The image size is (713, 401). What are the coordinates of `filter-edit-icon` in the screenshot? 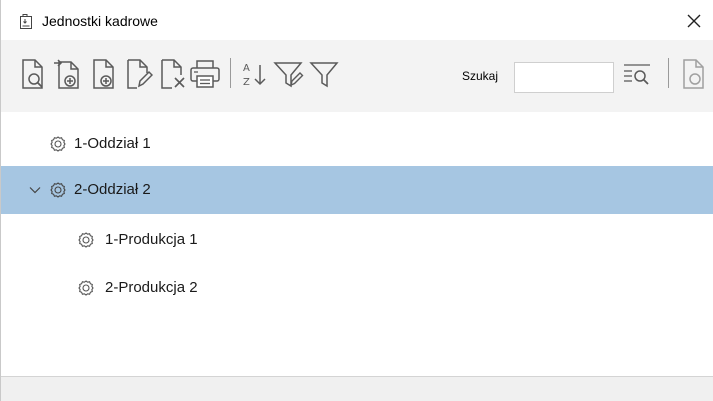 It's located at (288, 75).